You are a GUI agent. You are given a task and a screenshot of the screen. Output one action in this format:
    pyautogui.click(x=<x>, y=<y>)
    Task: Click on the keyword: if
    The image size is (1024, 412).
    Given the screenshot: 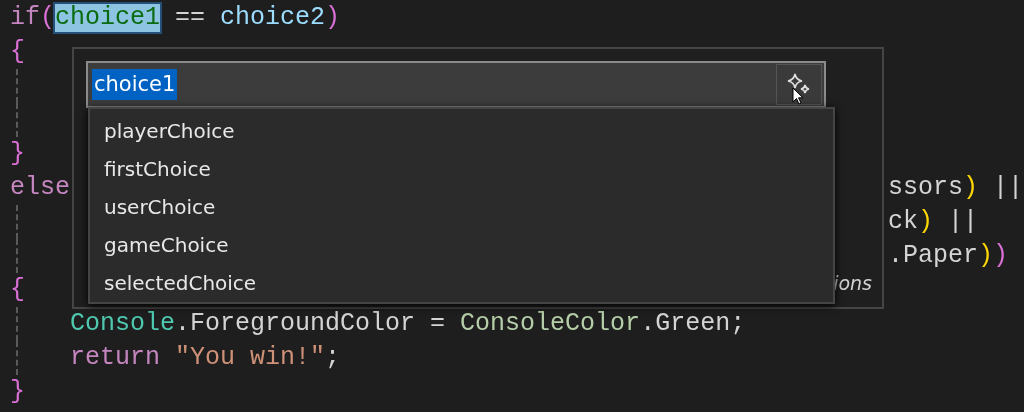 What is the action you would take?
    pyautogui.click(x=25, y=18)
    